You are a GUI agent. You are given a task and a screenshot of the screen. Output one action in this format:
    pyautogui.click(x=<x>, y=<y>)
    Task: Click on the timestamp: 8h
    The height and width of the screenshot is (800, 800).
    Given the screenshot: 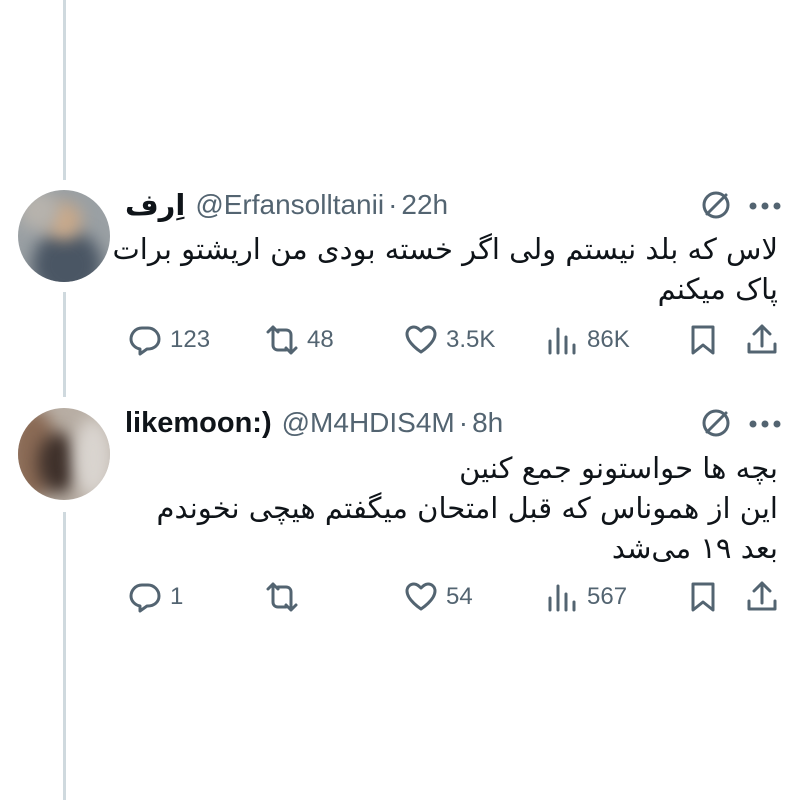 What is the action you would take?
    pyautogui.click(x=487, y=423)
    